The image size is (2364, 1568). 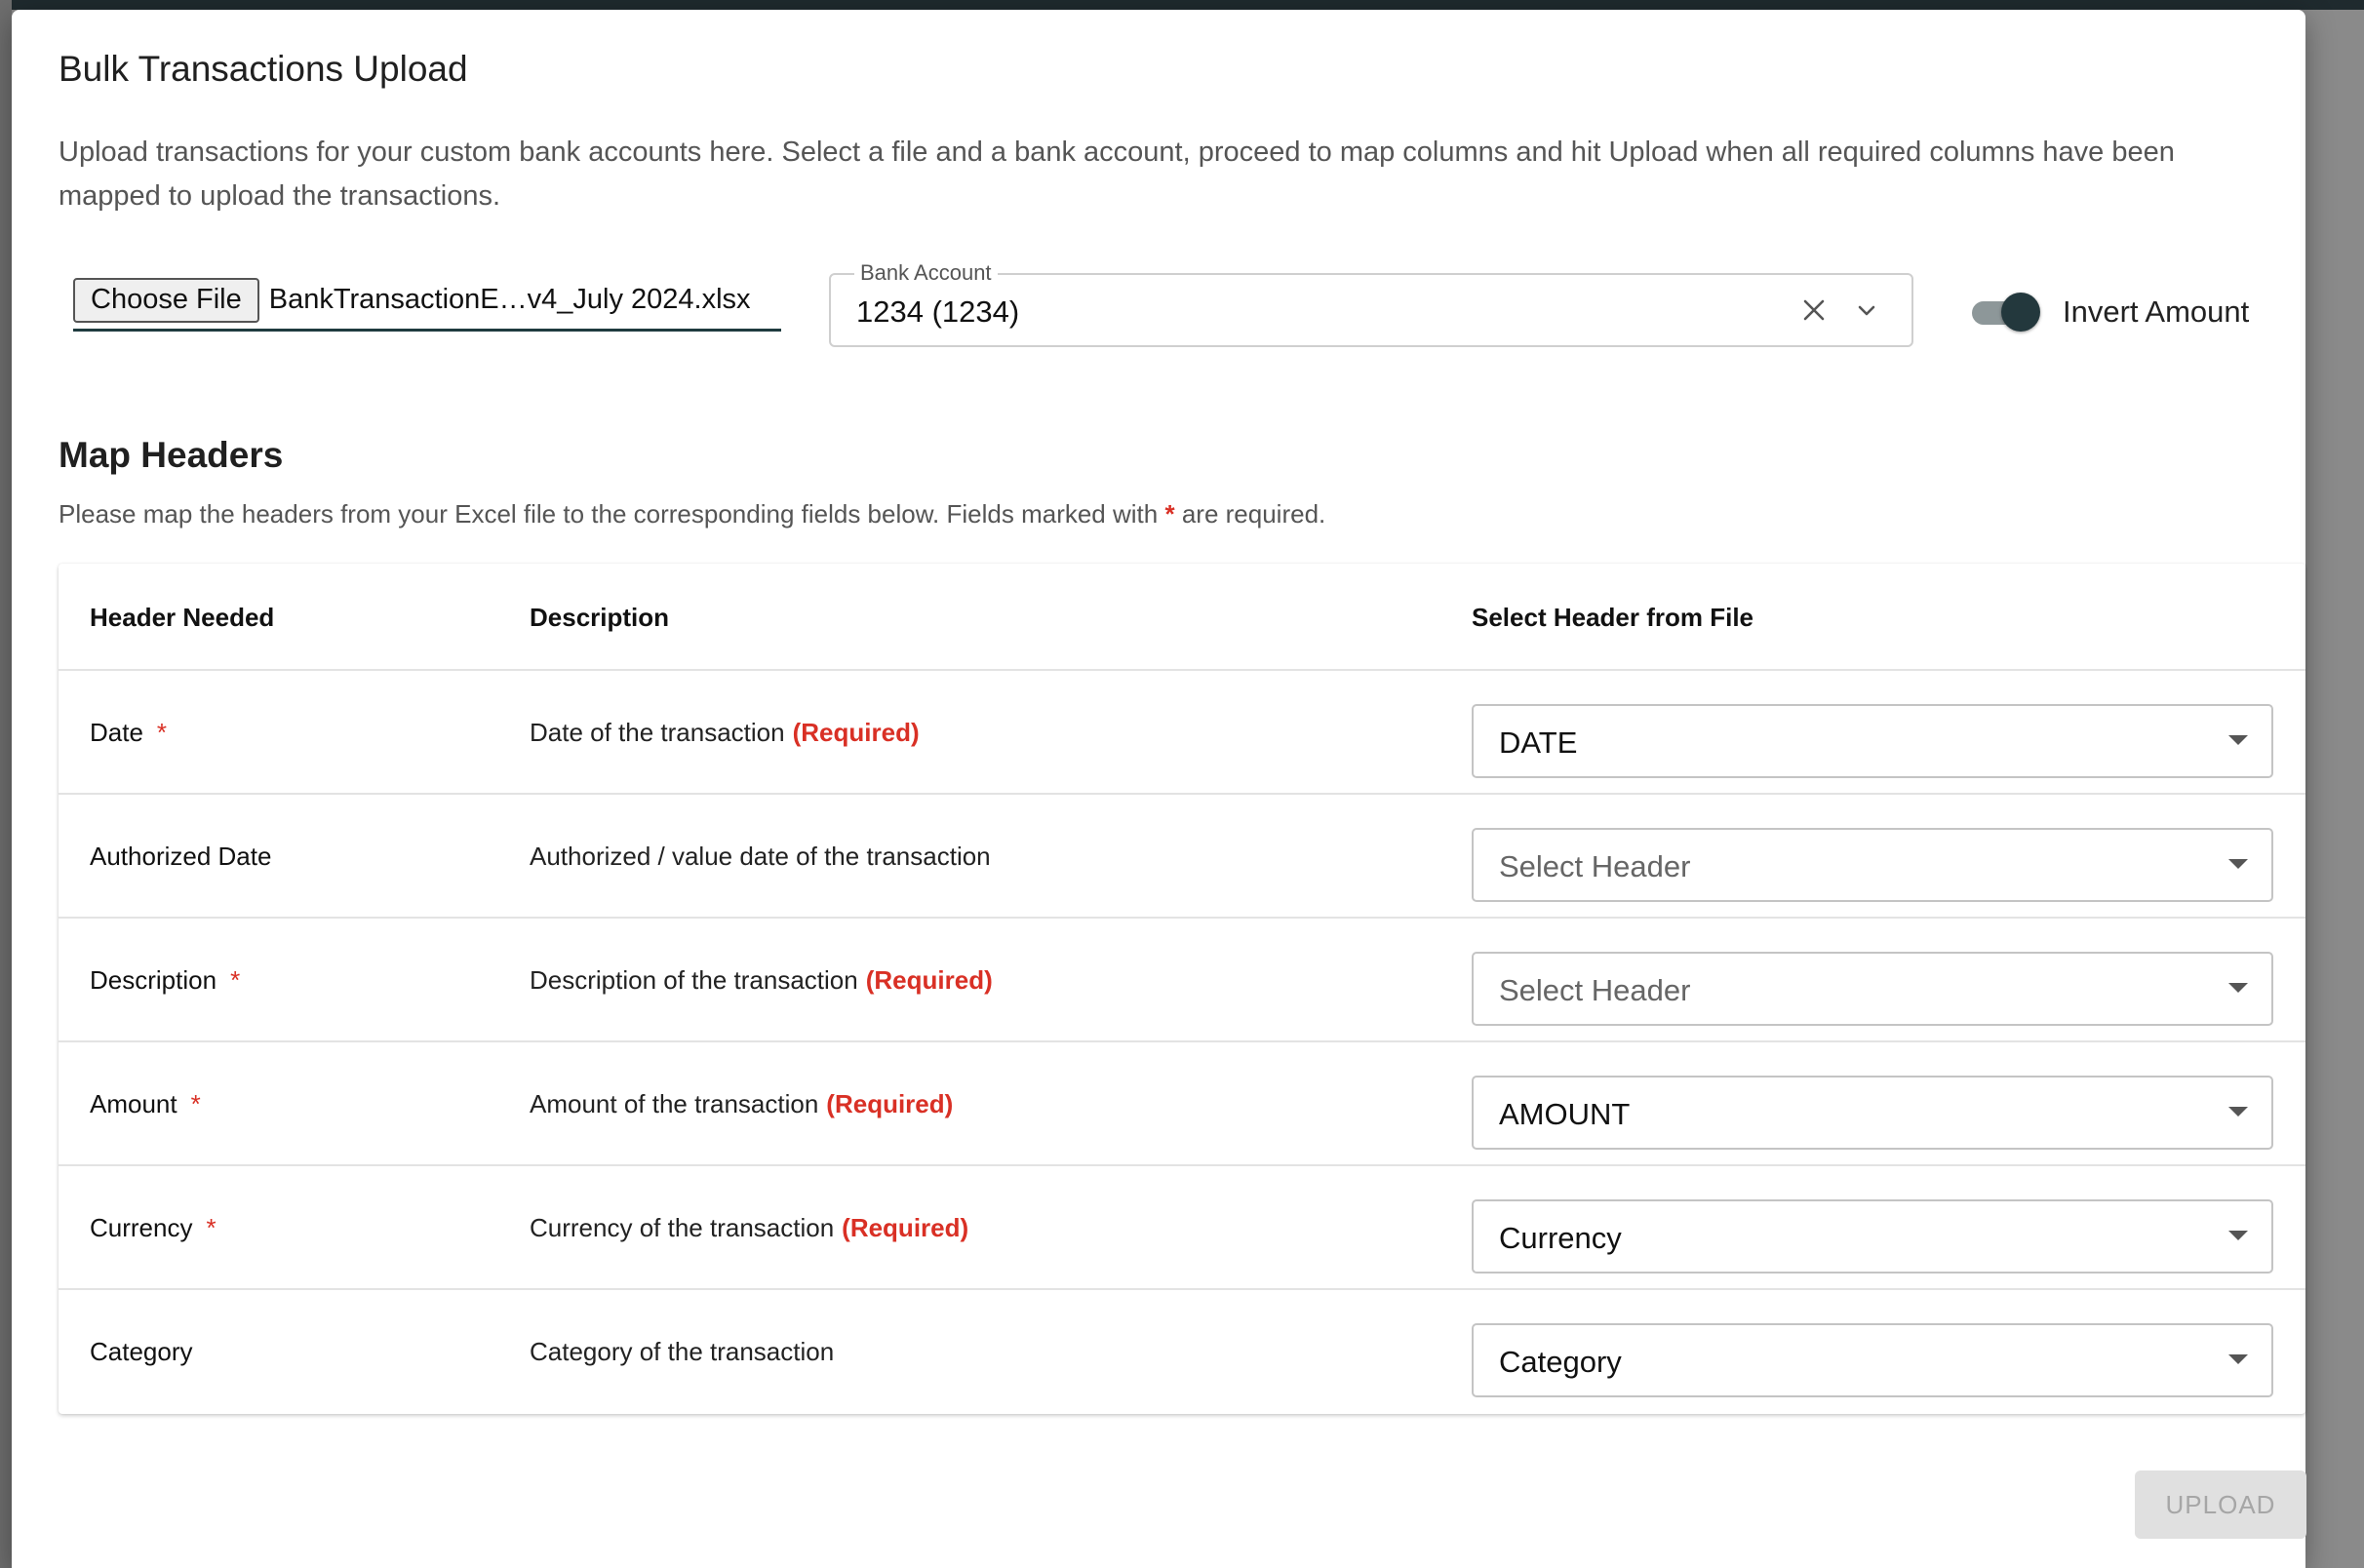 What do you see at coordinates (1866, 310) in the screenshot?
I see `chevron-down-icon` at bounding box center [1866, 310].